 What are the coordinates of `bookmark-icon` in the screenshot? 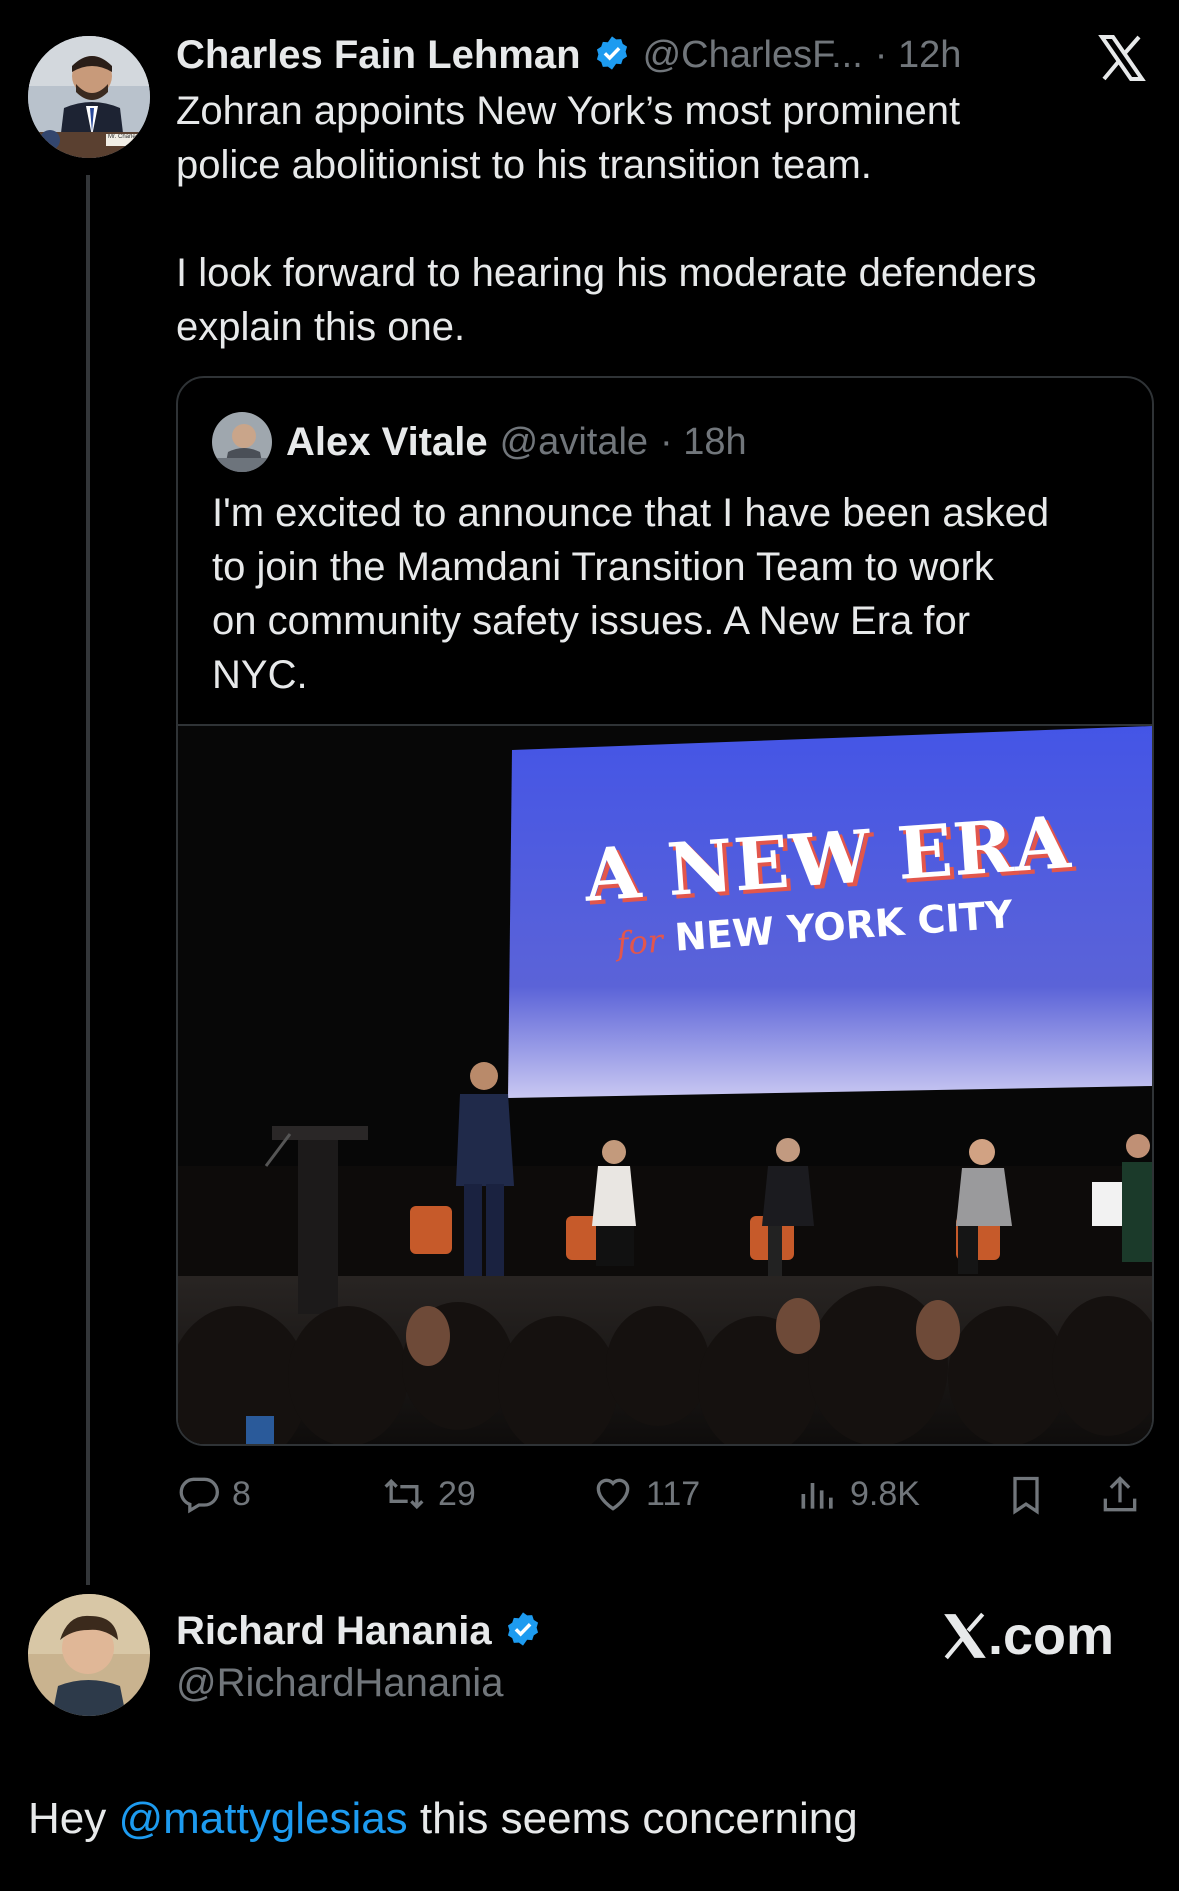 It's located at (1026, 1495).